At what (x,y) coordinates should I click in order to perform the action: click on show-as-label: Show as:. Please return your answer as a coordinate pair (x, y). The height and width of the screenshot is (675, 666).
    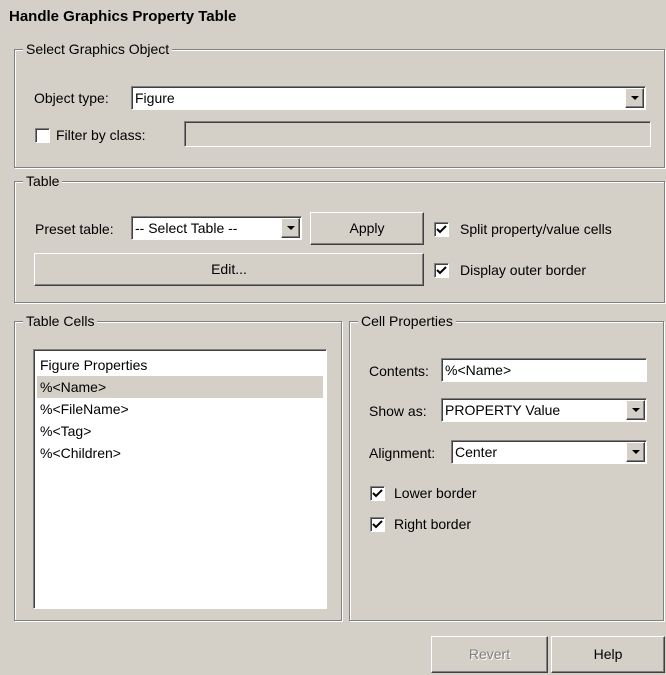
    Looking at the image, I should click on (398, 411).